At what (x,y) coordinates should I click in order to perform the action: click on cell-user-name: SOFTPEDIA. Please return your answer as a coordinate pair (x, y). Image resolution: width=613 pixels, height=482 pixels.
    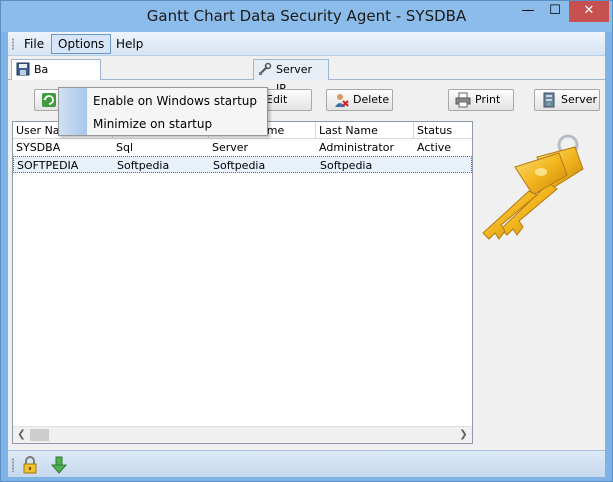
    Looking at the image, I should click on (48, 165).